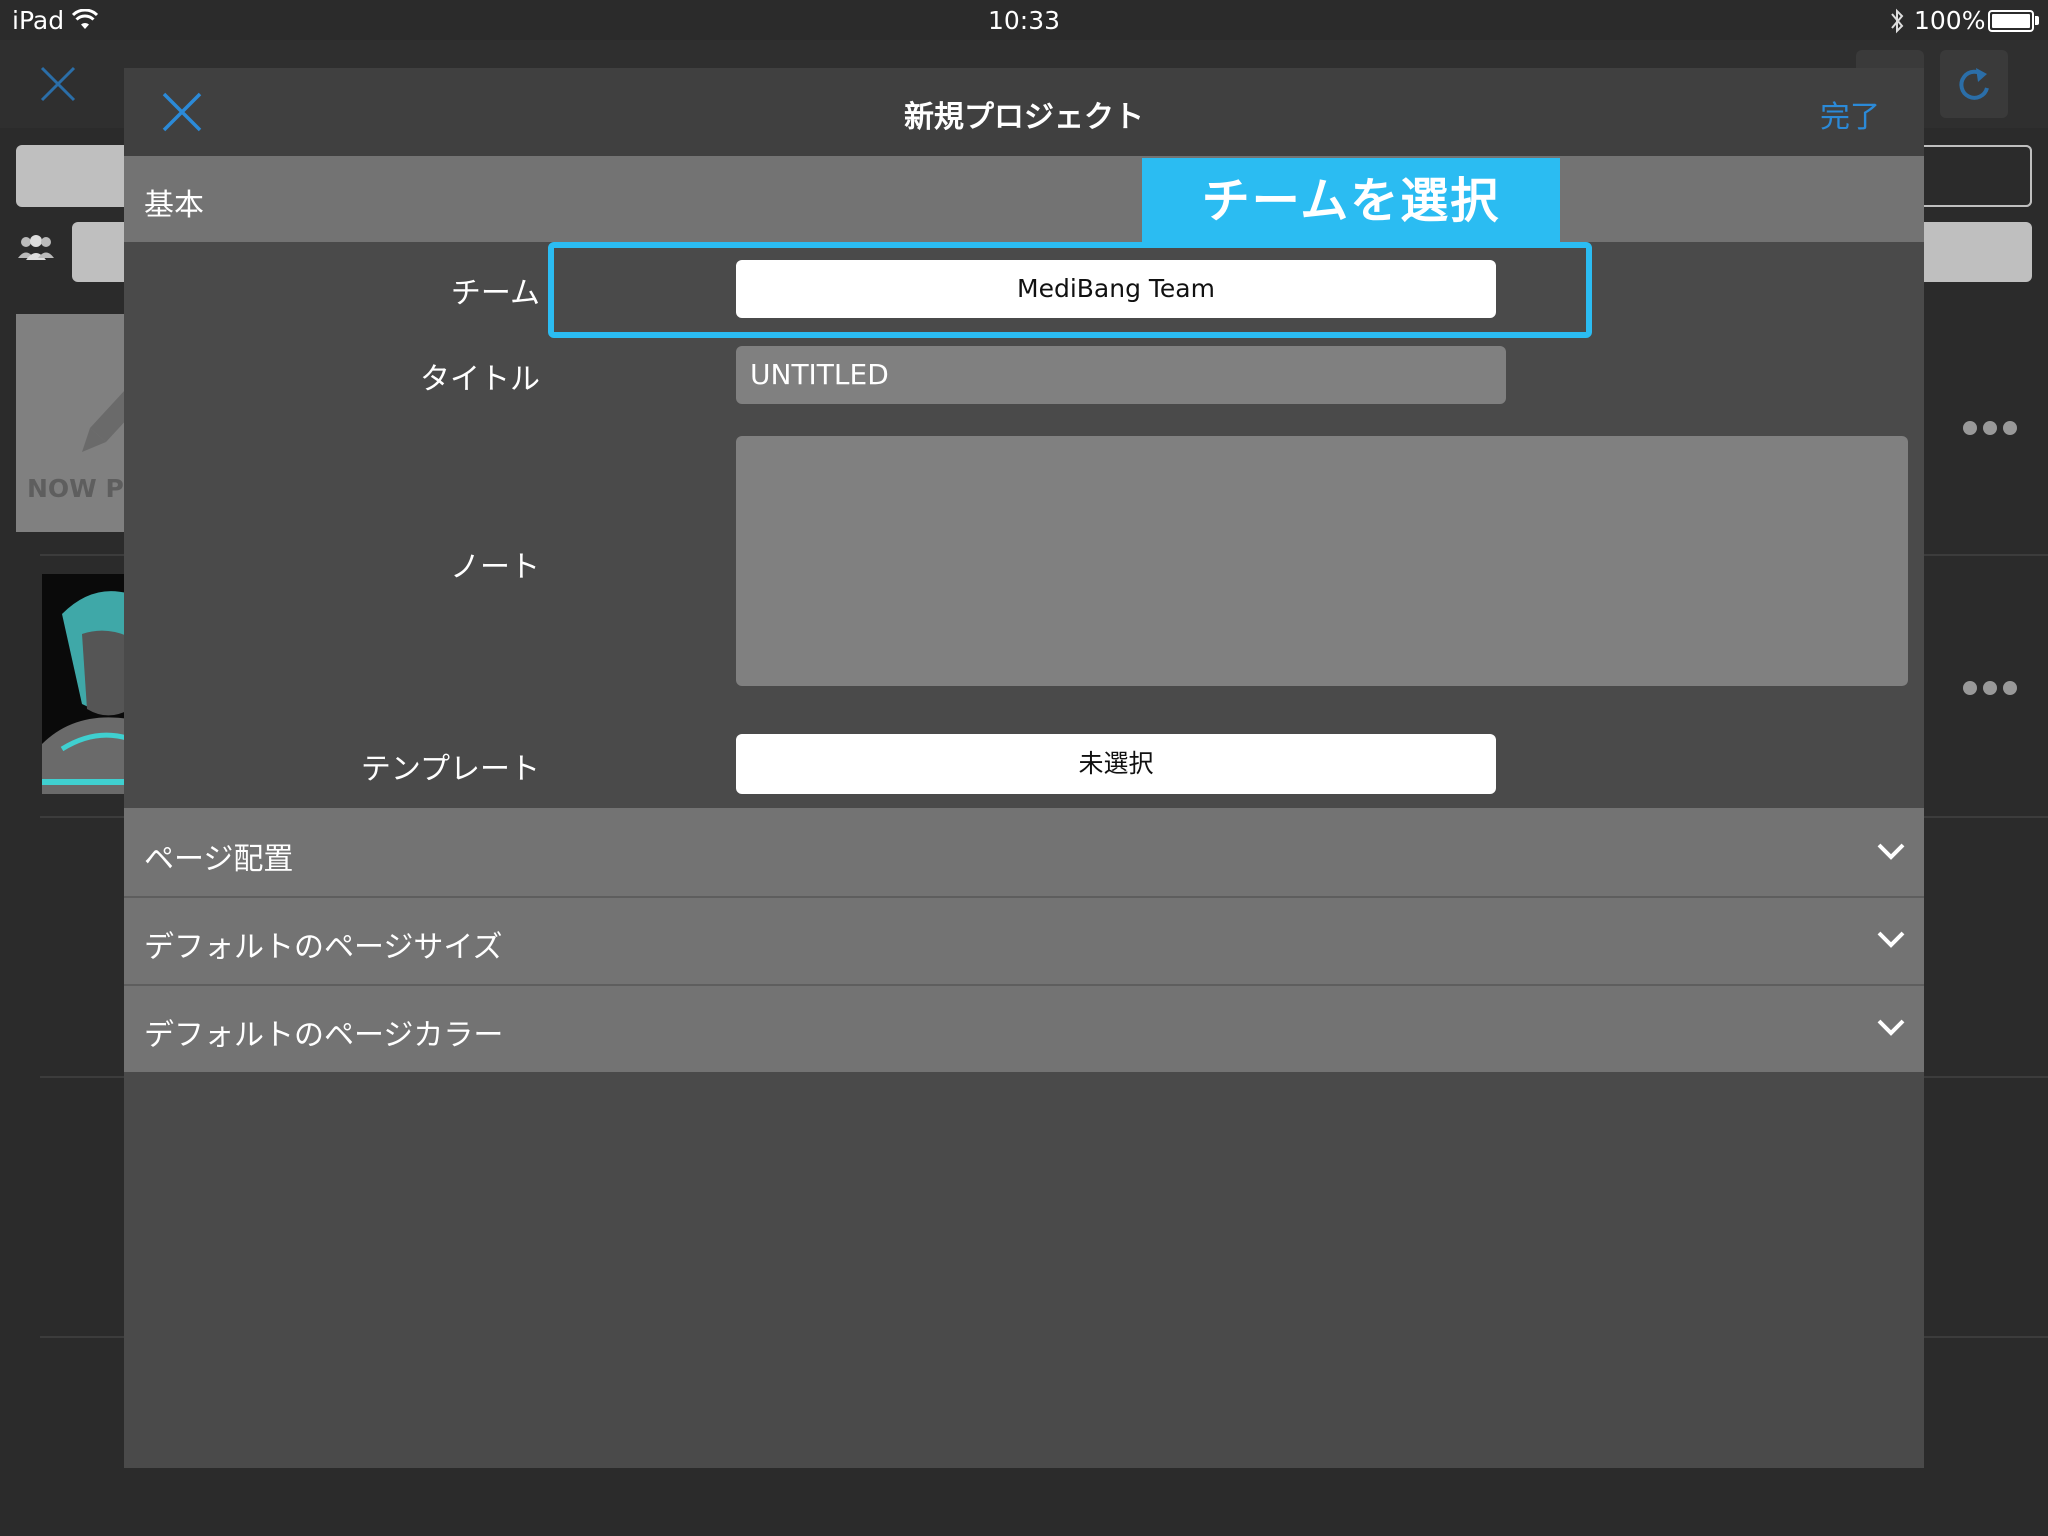  What do you see at coordinates (1024, 1029) in the screenshot?
I see `section-default-page-color: デフォルトのページカラー` at bounding box center [1024, 1029].